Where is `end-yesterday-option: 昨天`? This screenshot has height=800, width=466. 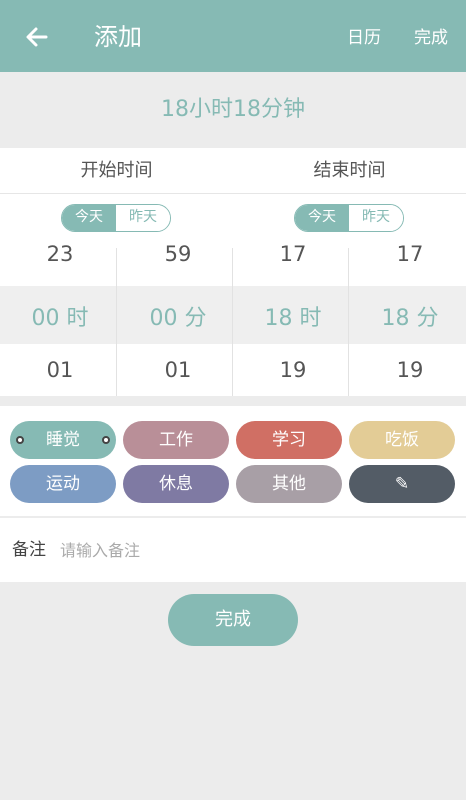
end-yesterday-option: 昨天 is located at coordinates (376, 218).